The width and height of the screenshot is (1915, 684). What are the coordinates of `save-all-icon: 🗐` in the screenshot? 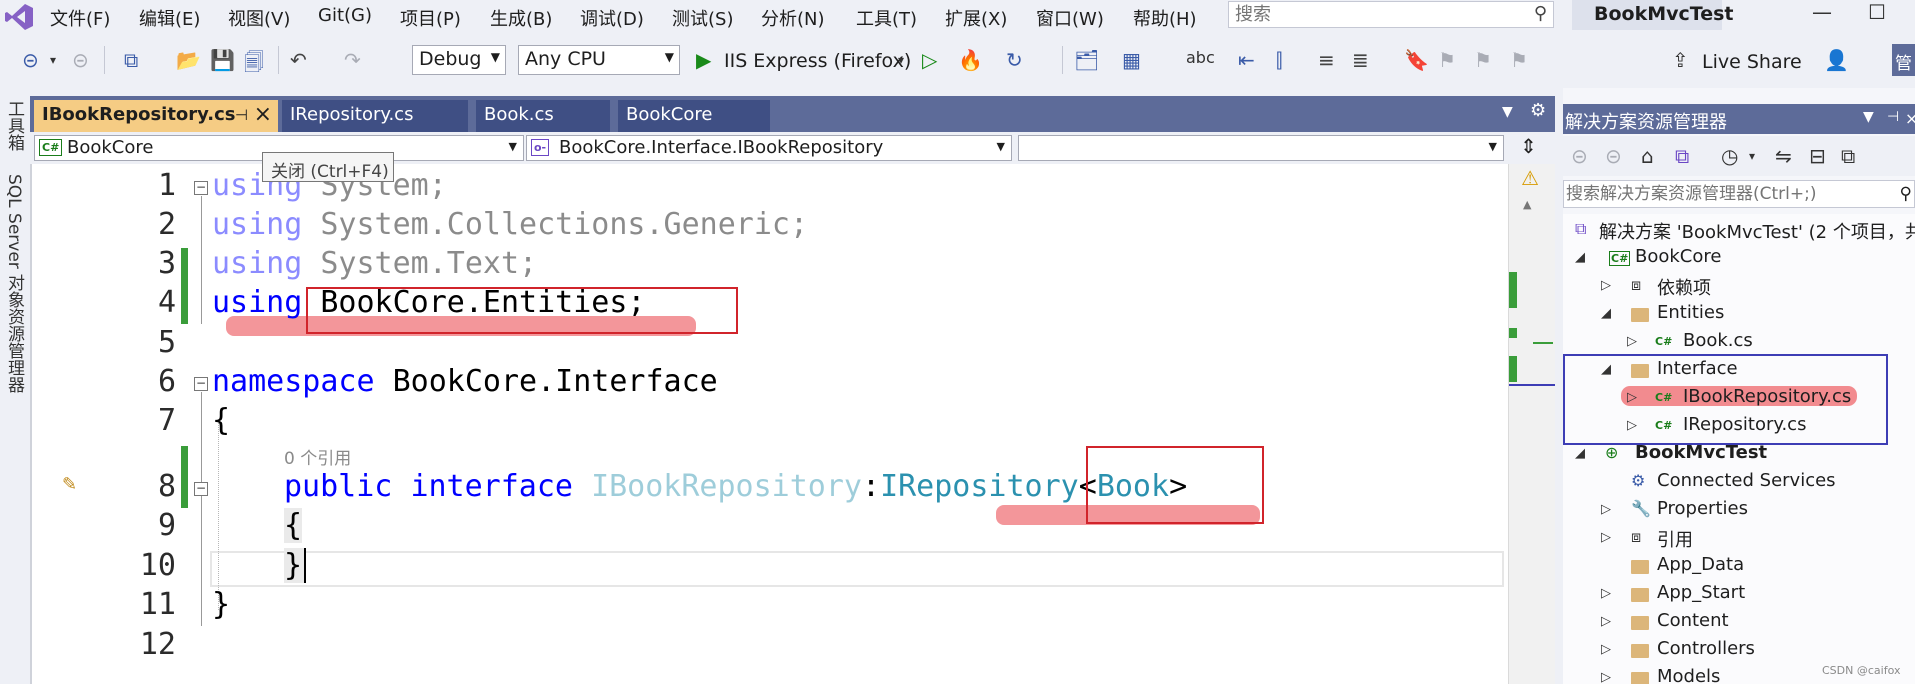 It's located at (254, 65).